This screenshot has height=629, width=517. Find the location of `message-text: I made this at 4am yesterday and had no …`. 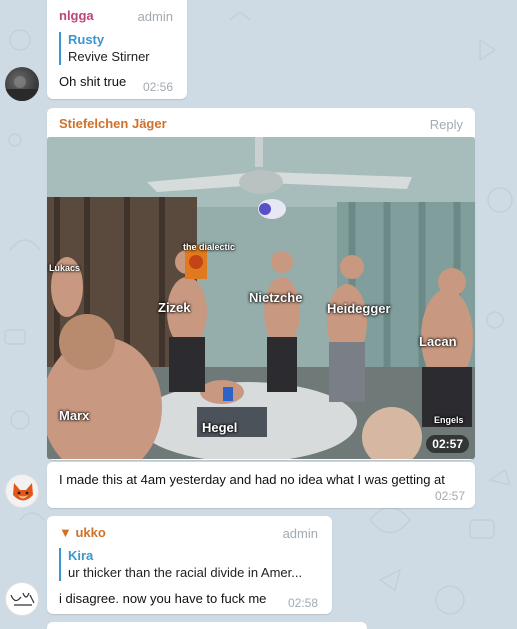

message-text: I made this at 4am yesterday and had no … is located at coordinates (252, 479).